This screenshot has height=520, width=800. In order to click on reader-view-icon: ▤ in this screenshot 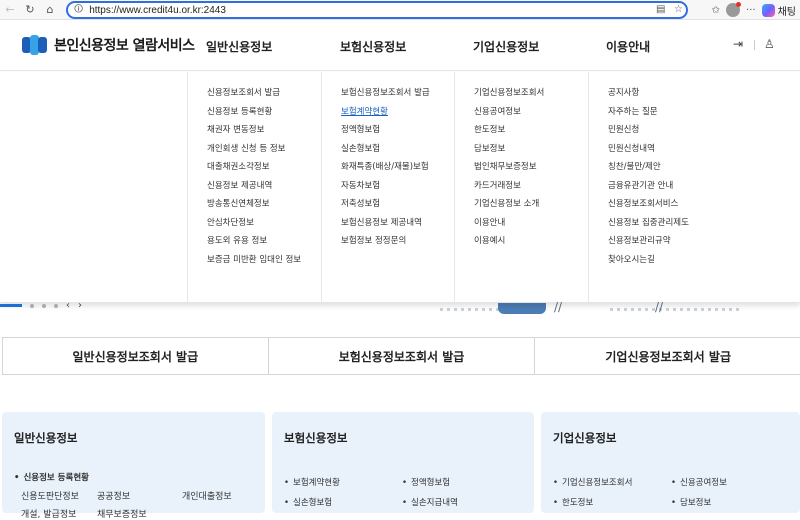, I will do `click(660, 9)`.